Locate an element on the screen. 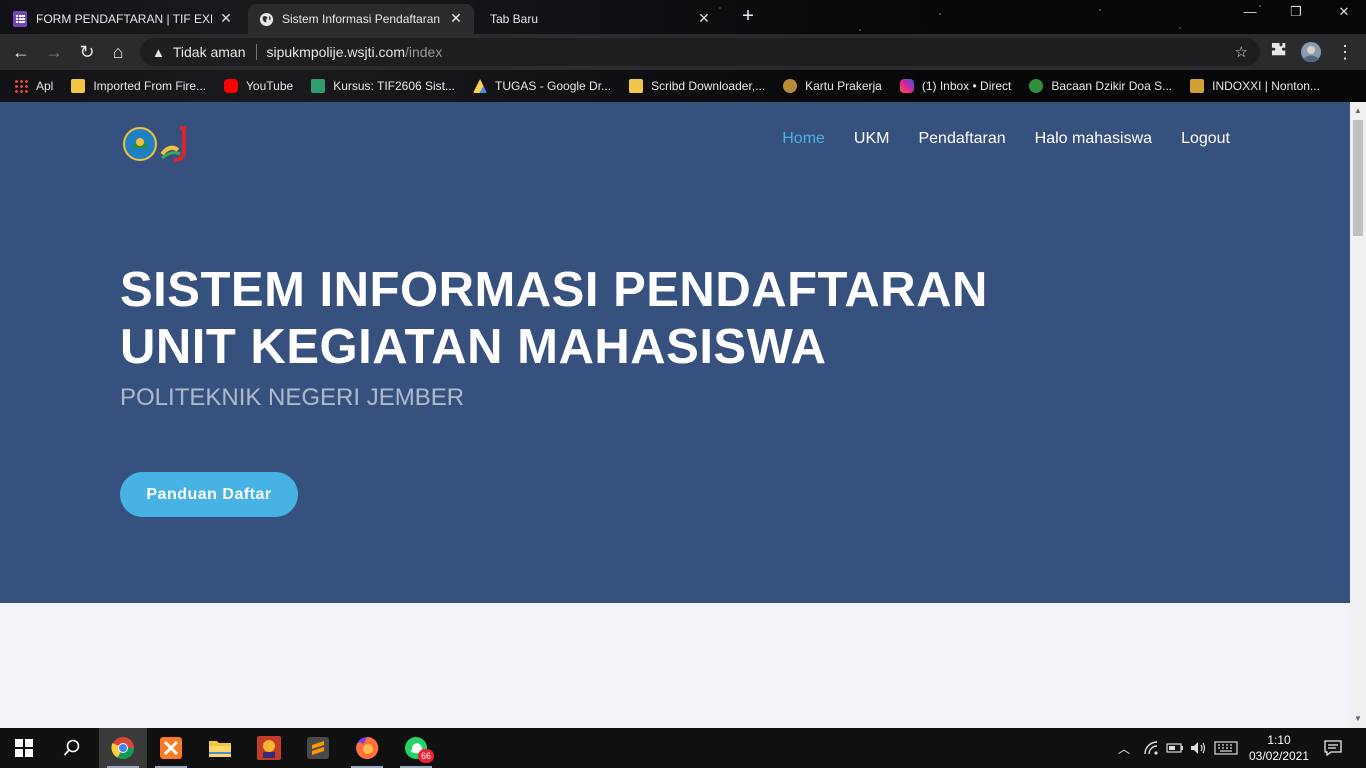 The image size is (1366, 768). hero-title-line-1: SISTEM INFORMASI PENDAFTARAN is located at coordinates (554, 290).